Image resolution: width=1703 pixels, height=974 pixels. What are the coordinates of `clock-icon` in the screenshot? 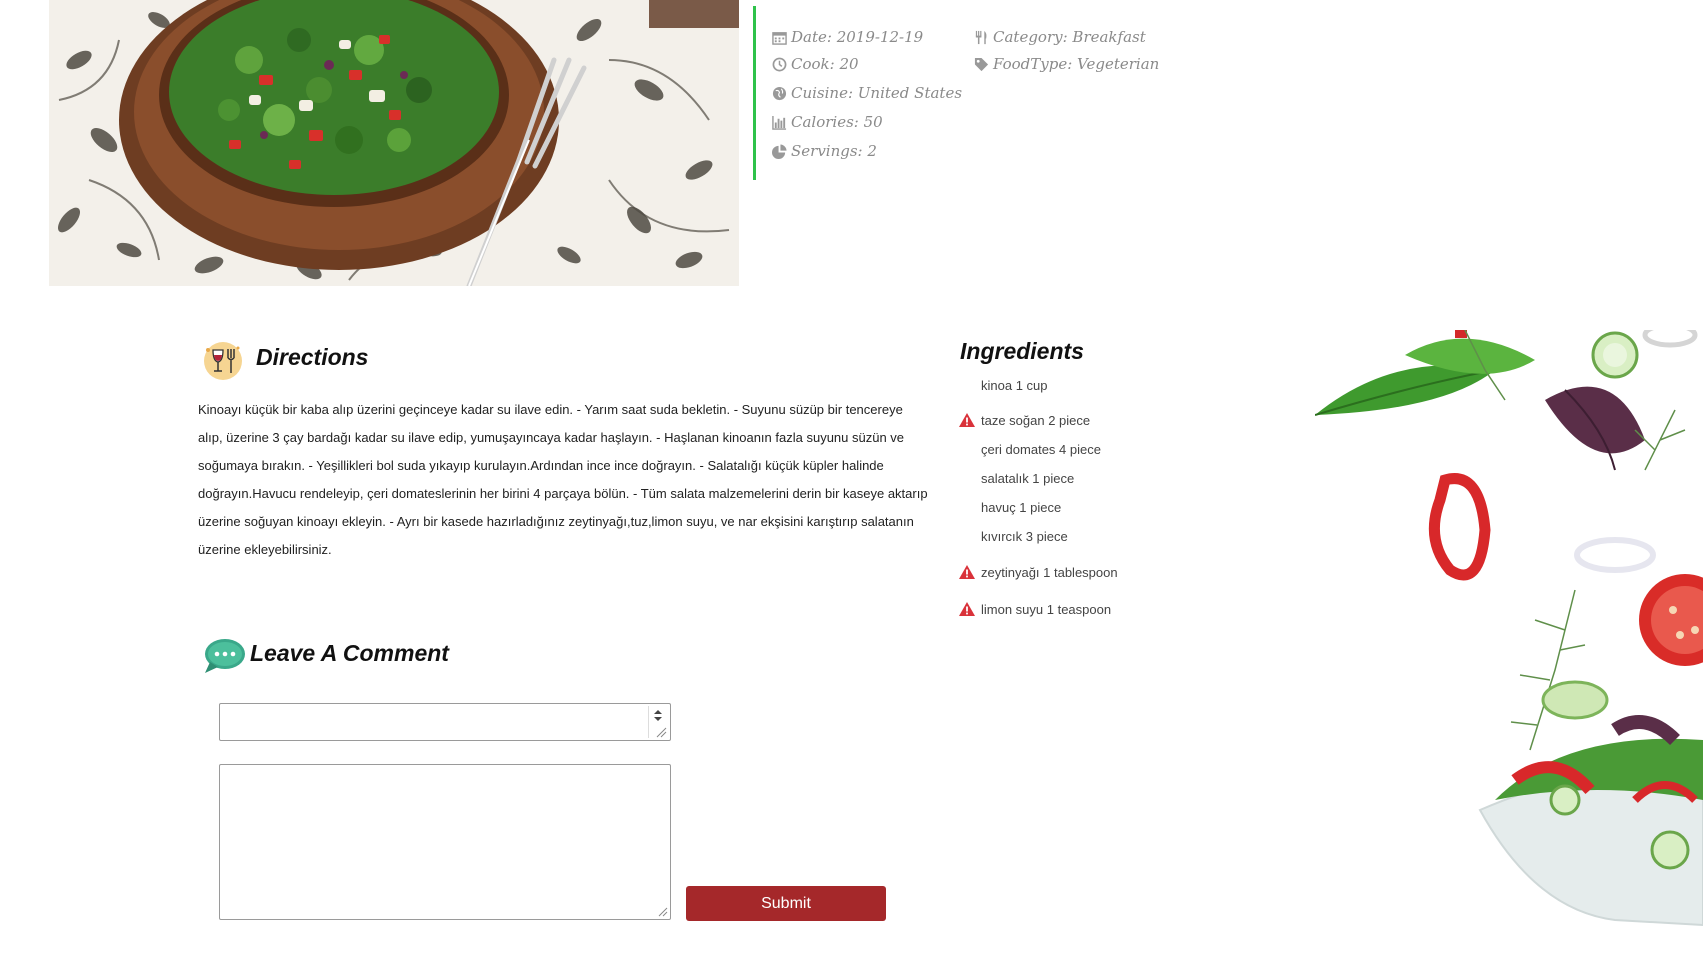 It's located at (779, 64).